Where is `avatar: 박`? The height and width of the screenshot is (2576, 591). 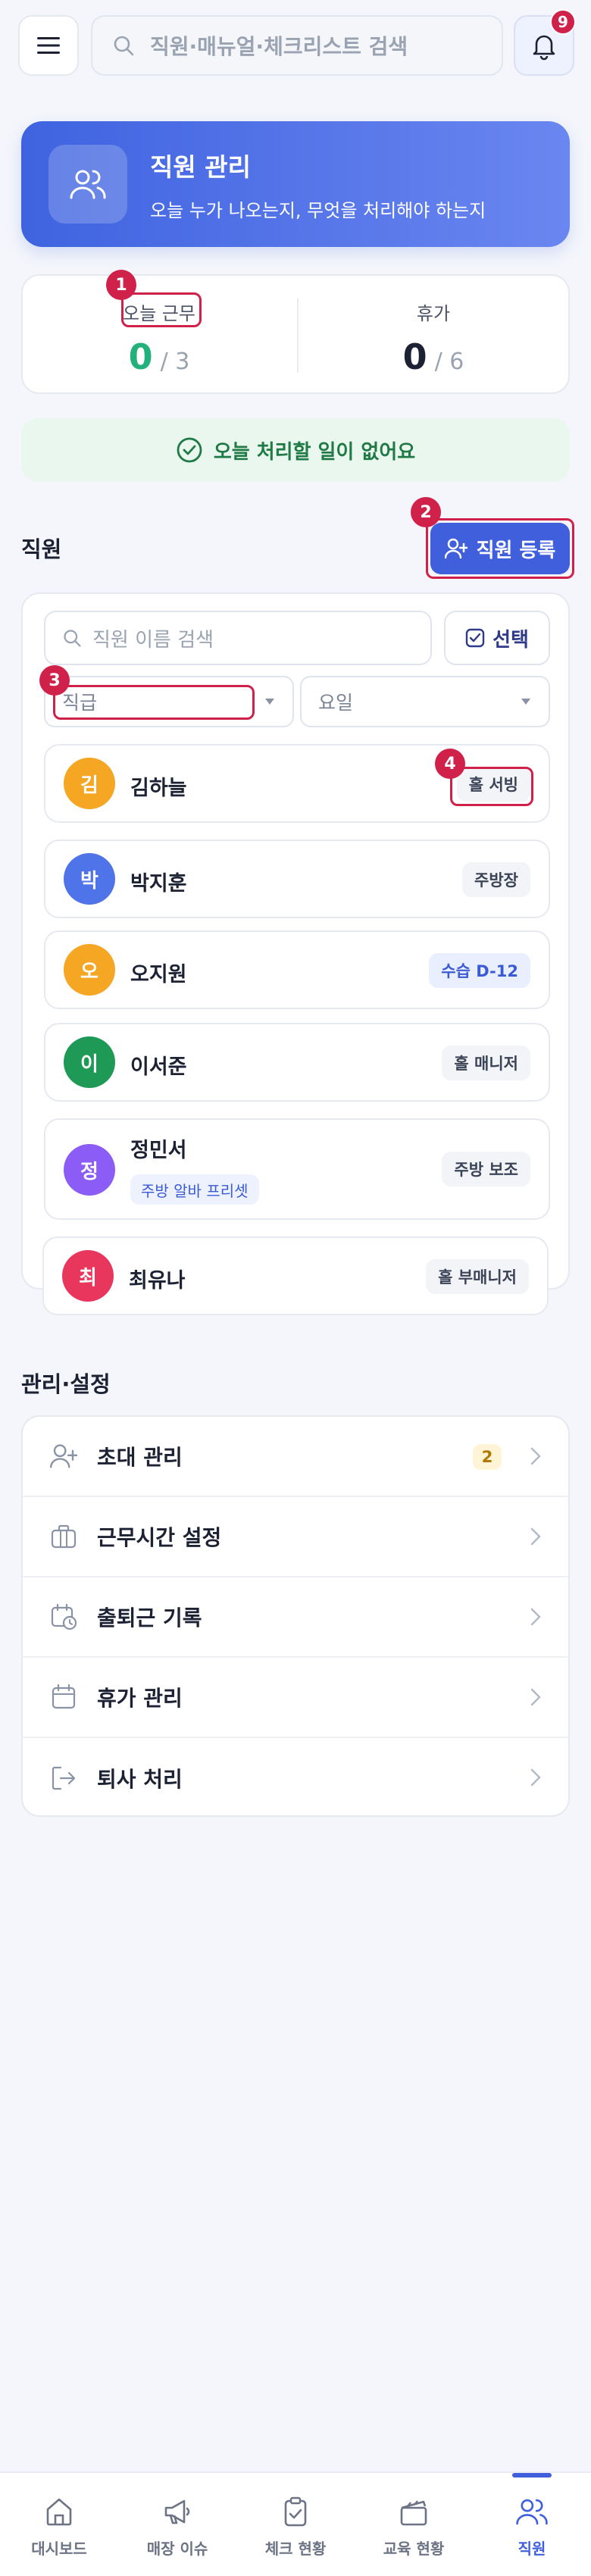
avatar: 박 is located at coordinates (89, 879).